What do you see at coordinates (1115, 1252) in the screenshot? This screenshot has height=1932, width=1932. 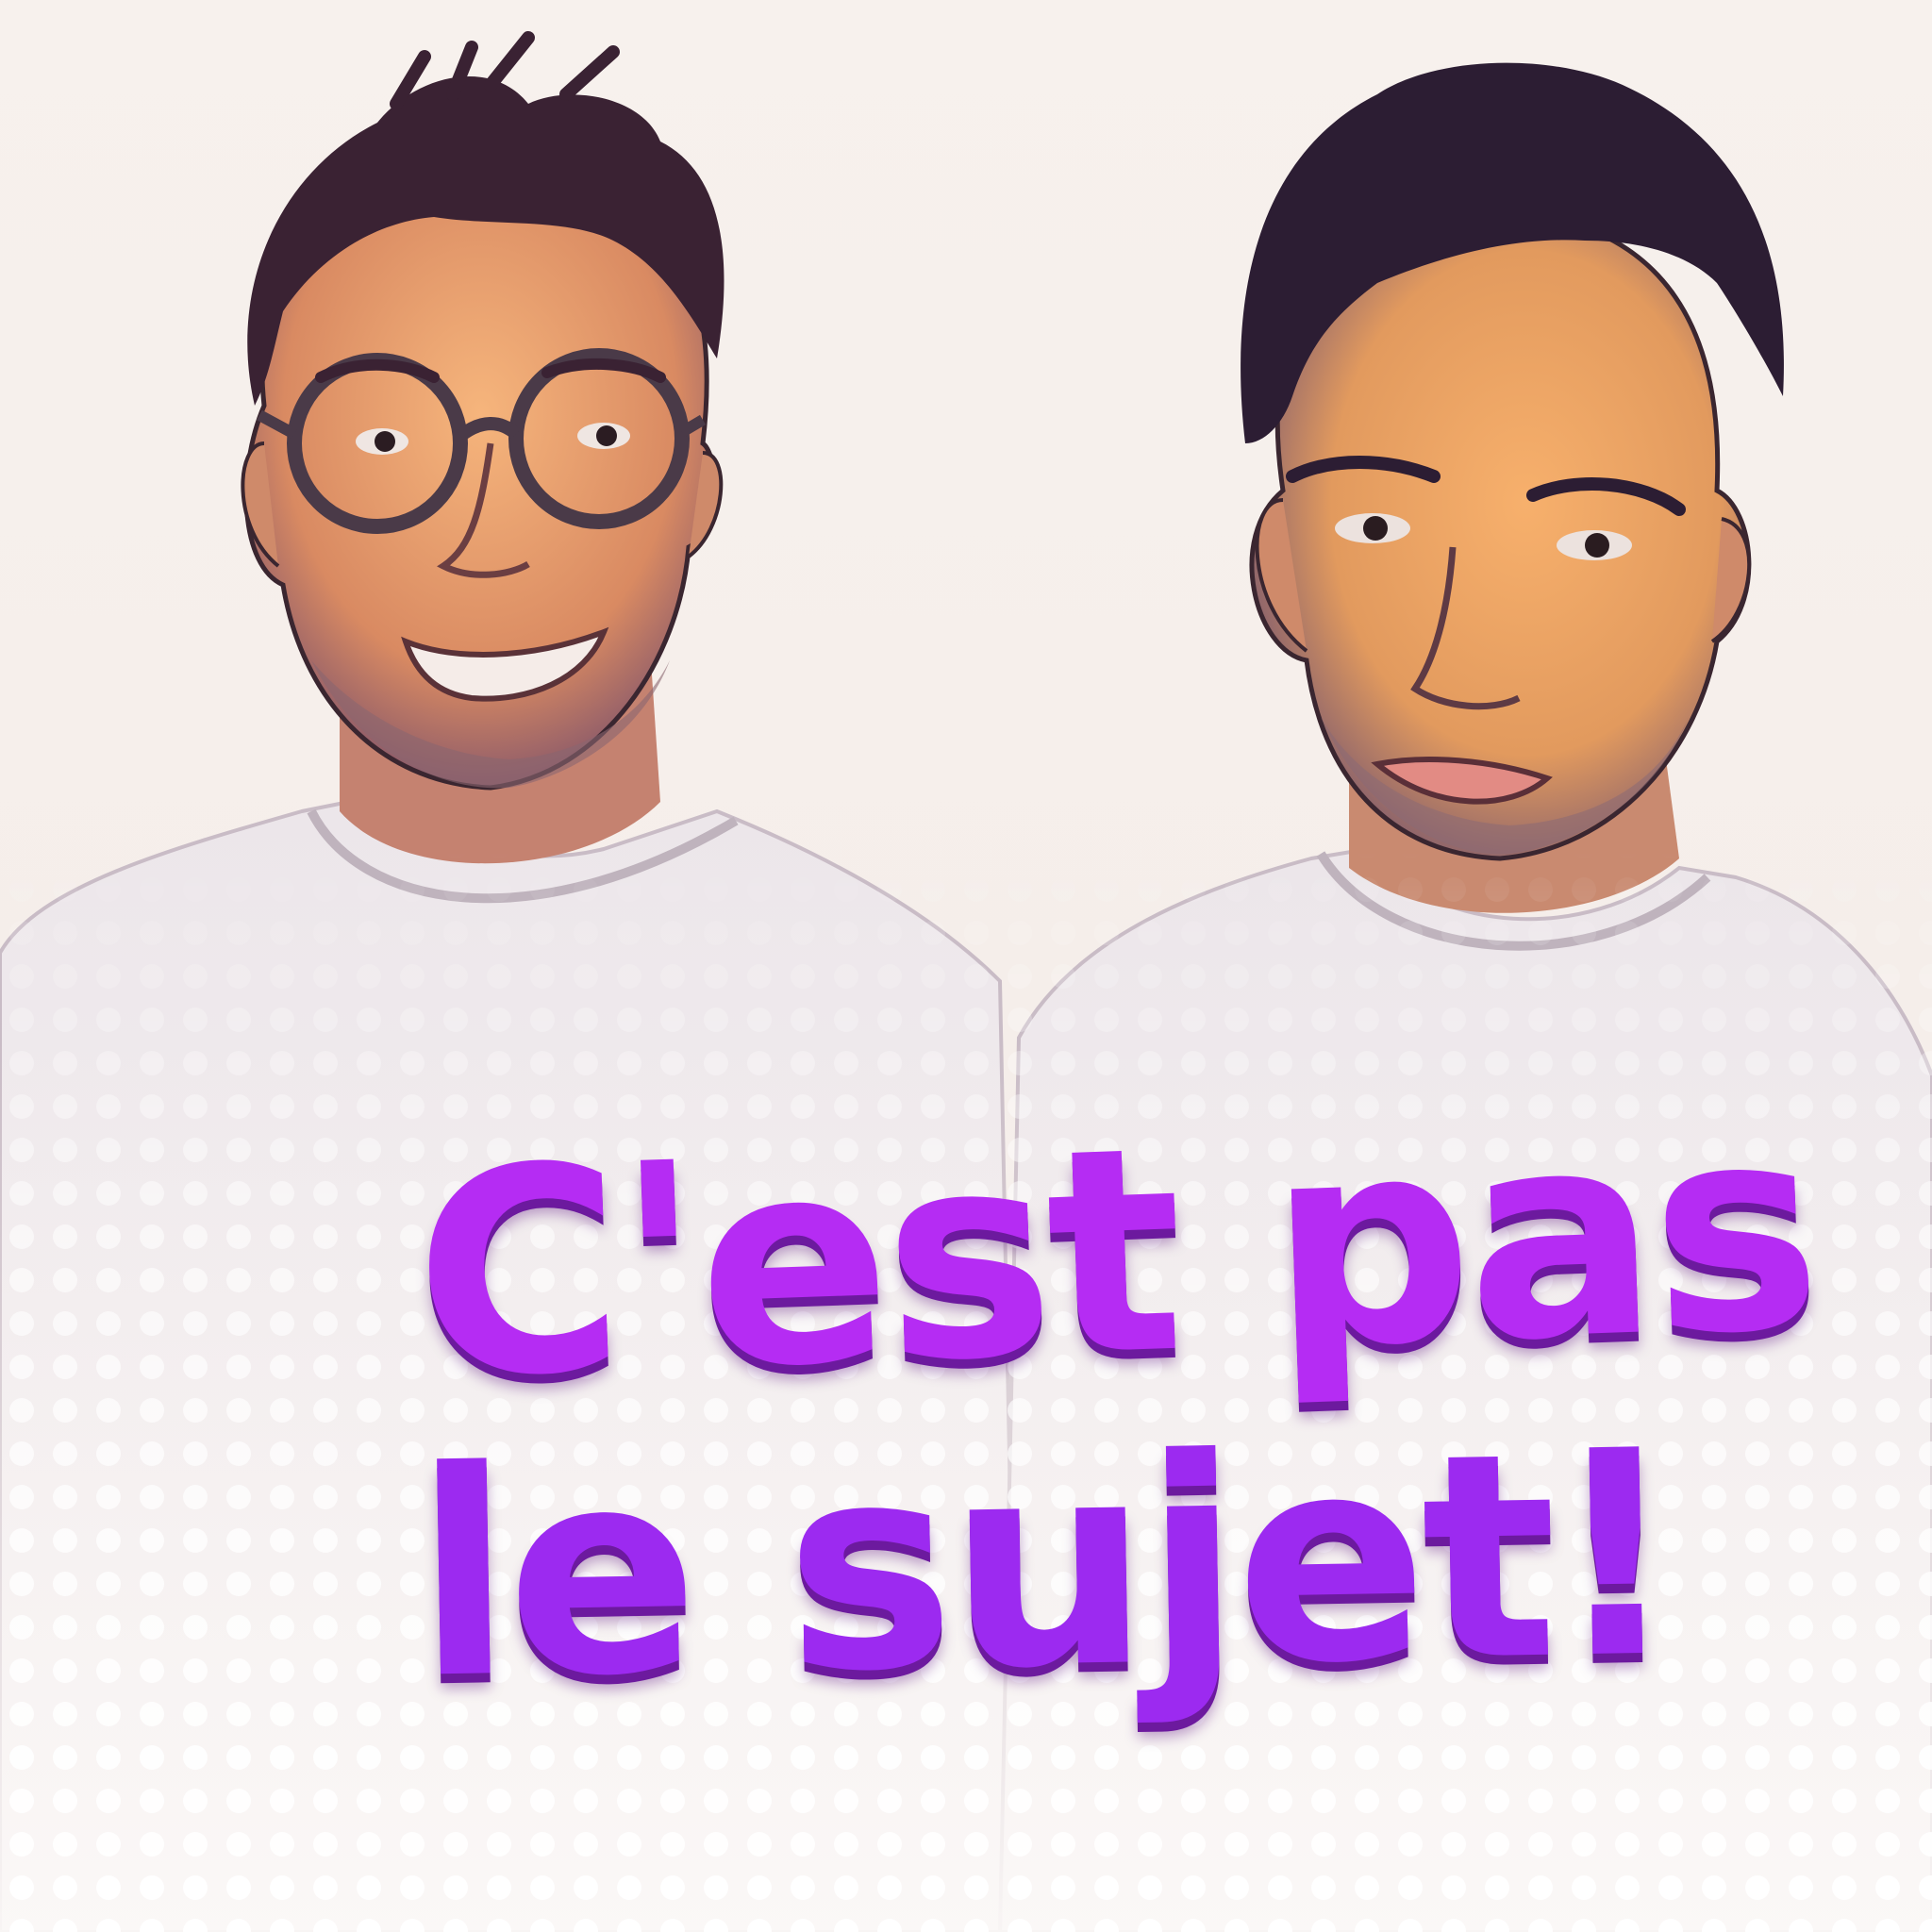 I see `podcast-title-line-1: C'est pas` at bounding box center [1115, 1252].